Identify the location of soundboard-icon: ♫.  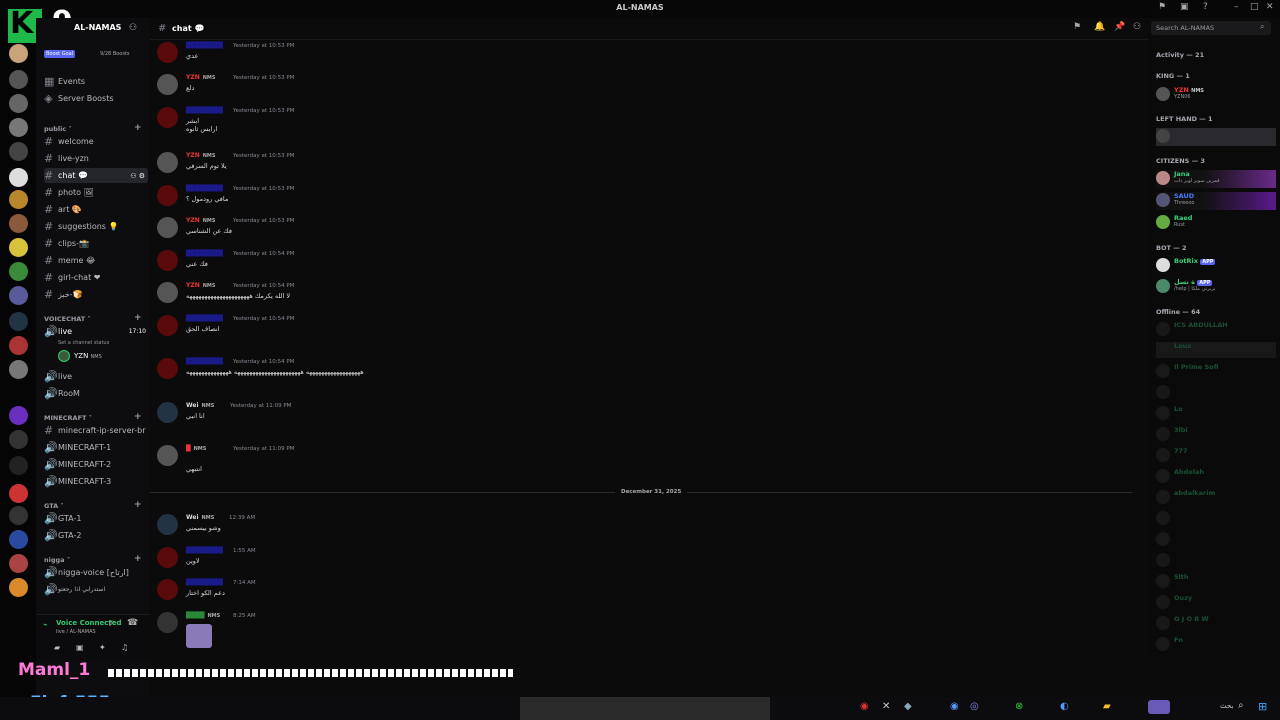
(124, 647).